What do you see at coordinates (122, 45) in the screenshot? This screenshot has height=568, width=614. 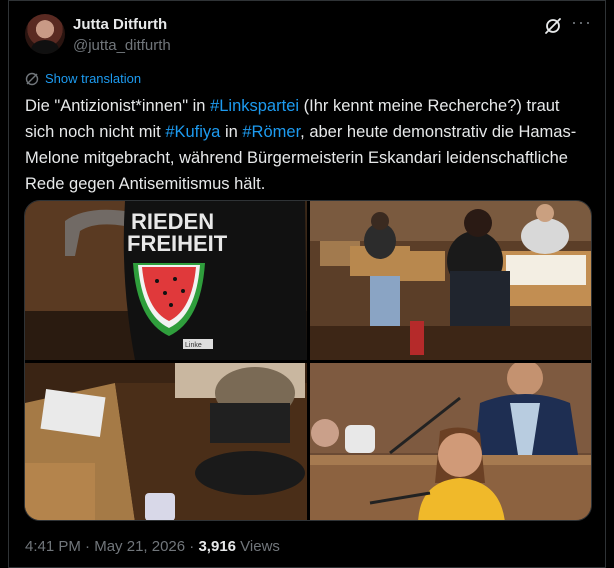 I see `author-handle: @jutta_ditfurth` at bounding box center [122, 45].